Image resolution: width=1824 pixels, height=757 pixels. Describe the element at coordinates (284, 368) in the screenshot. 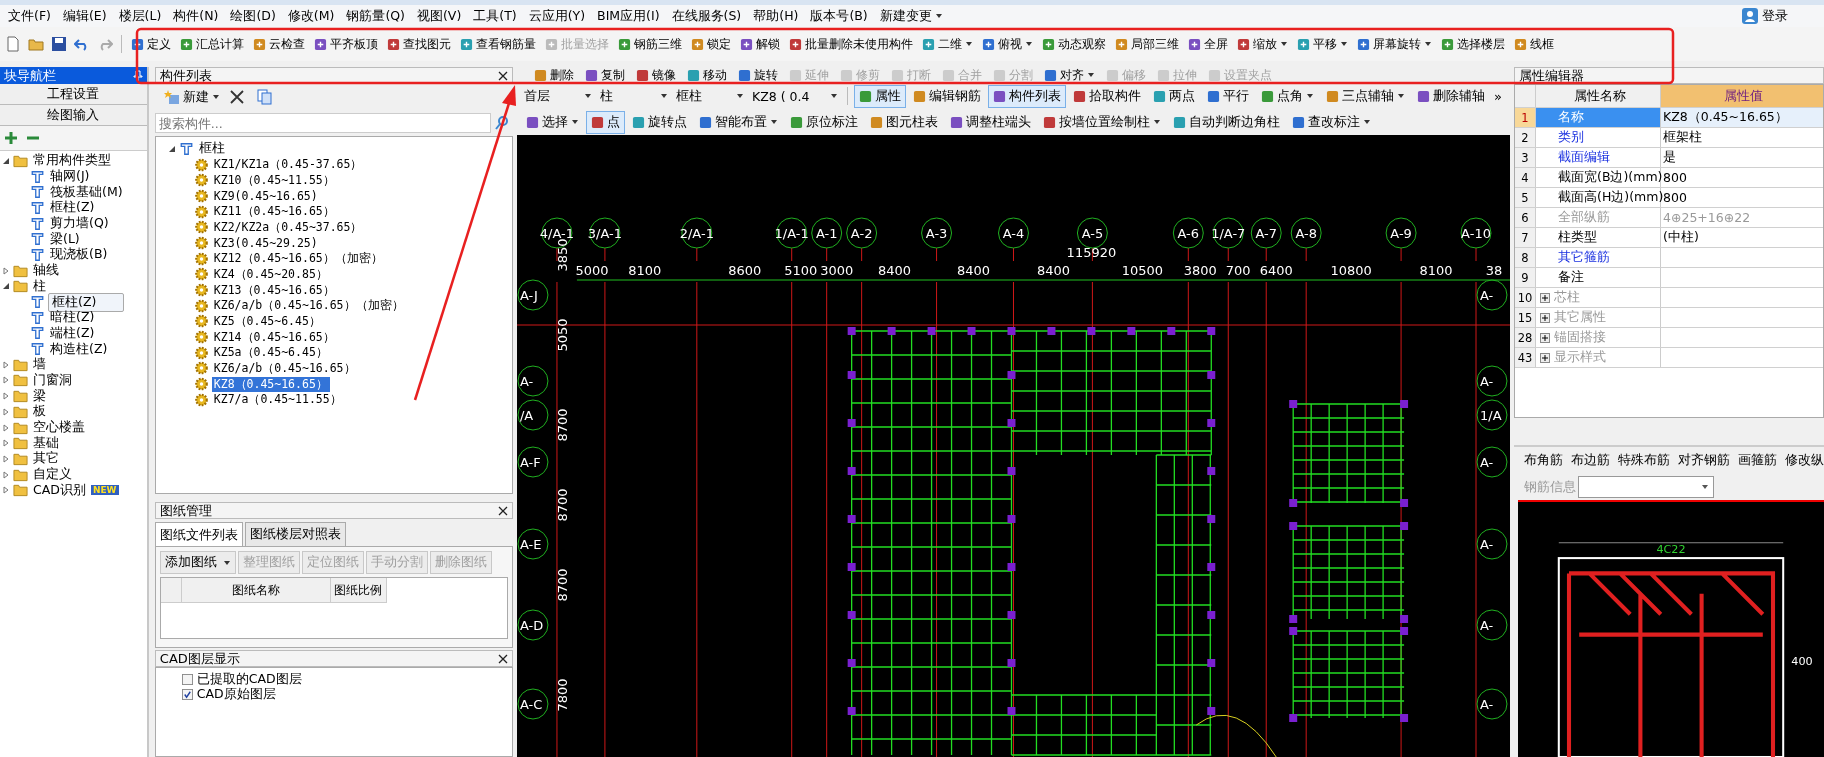

I see `tree-item: KZ6/a/b（0.45~16.65）` at that location.